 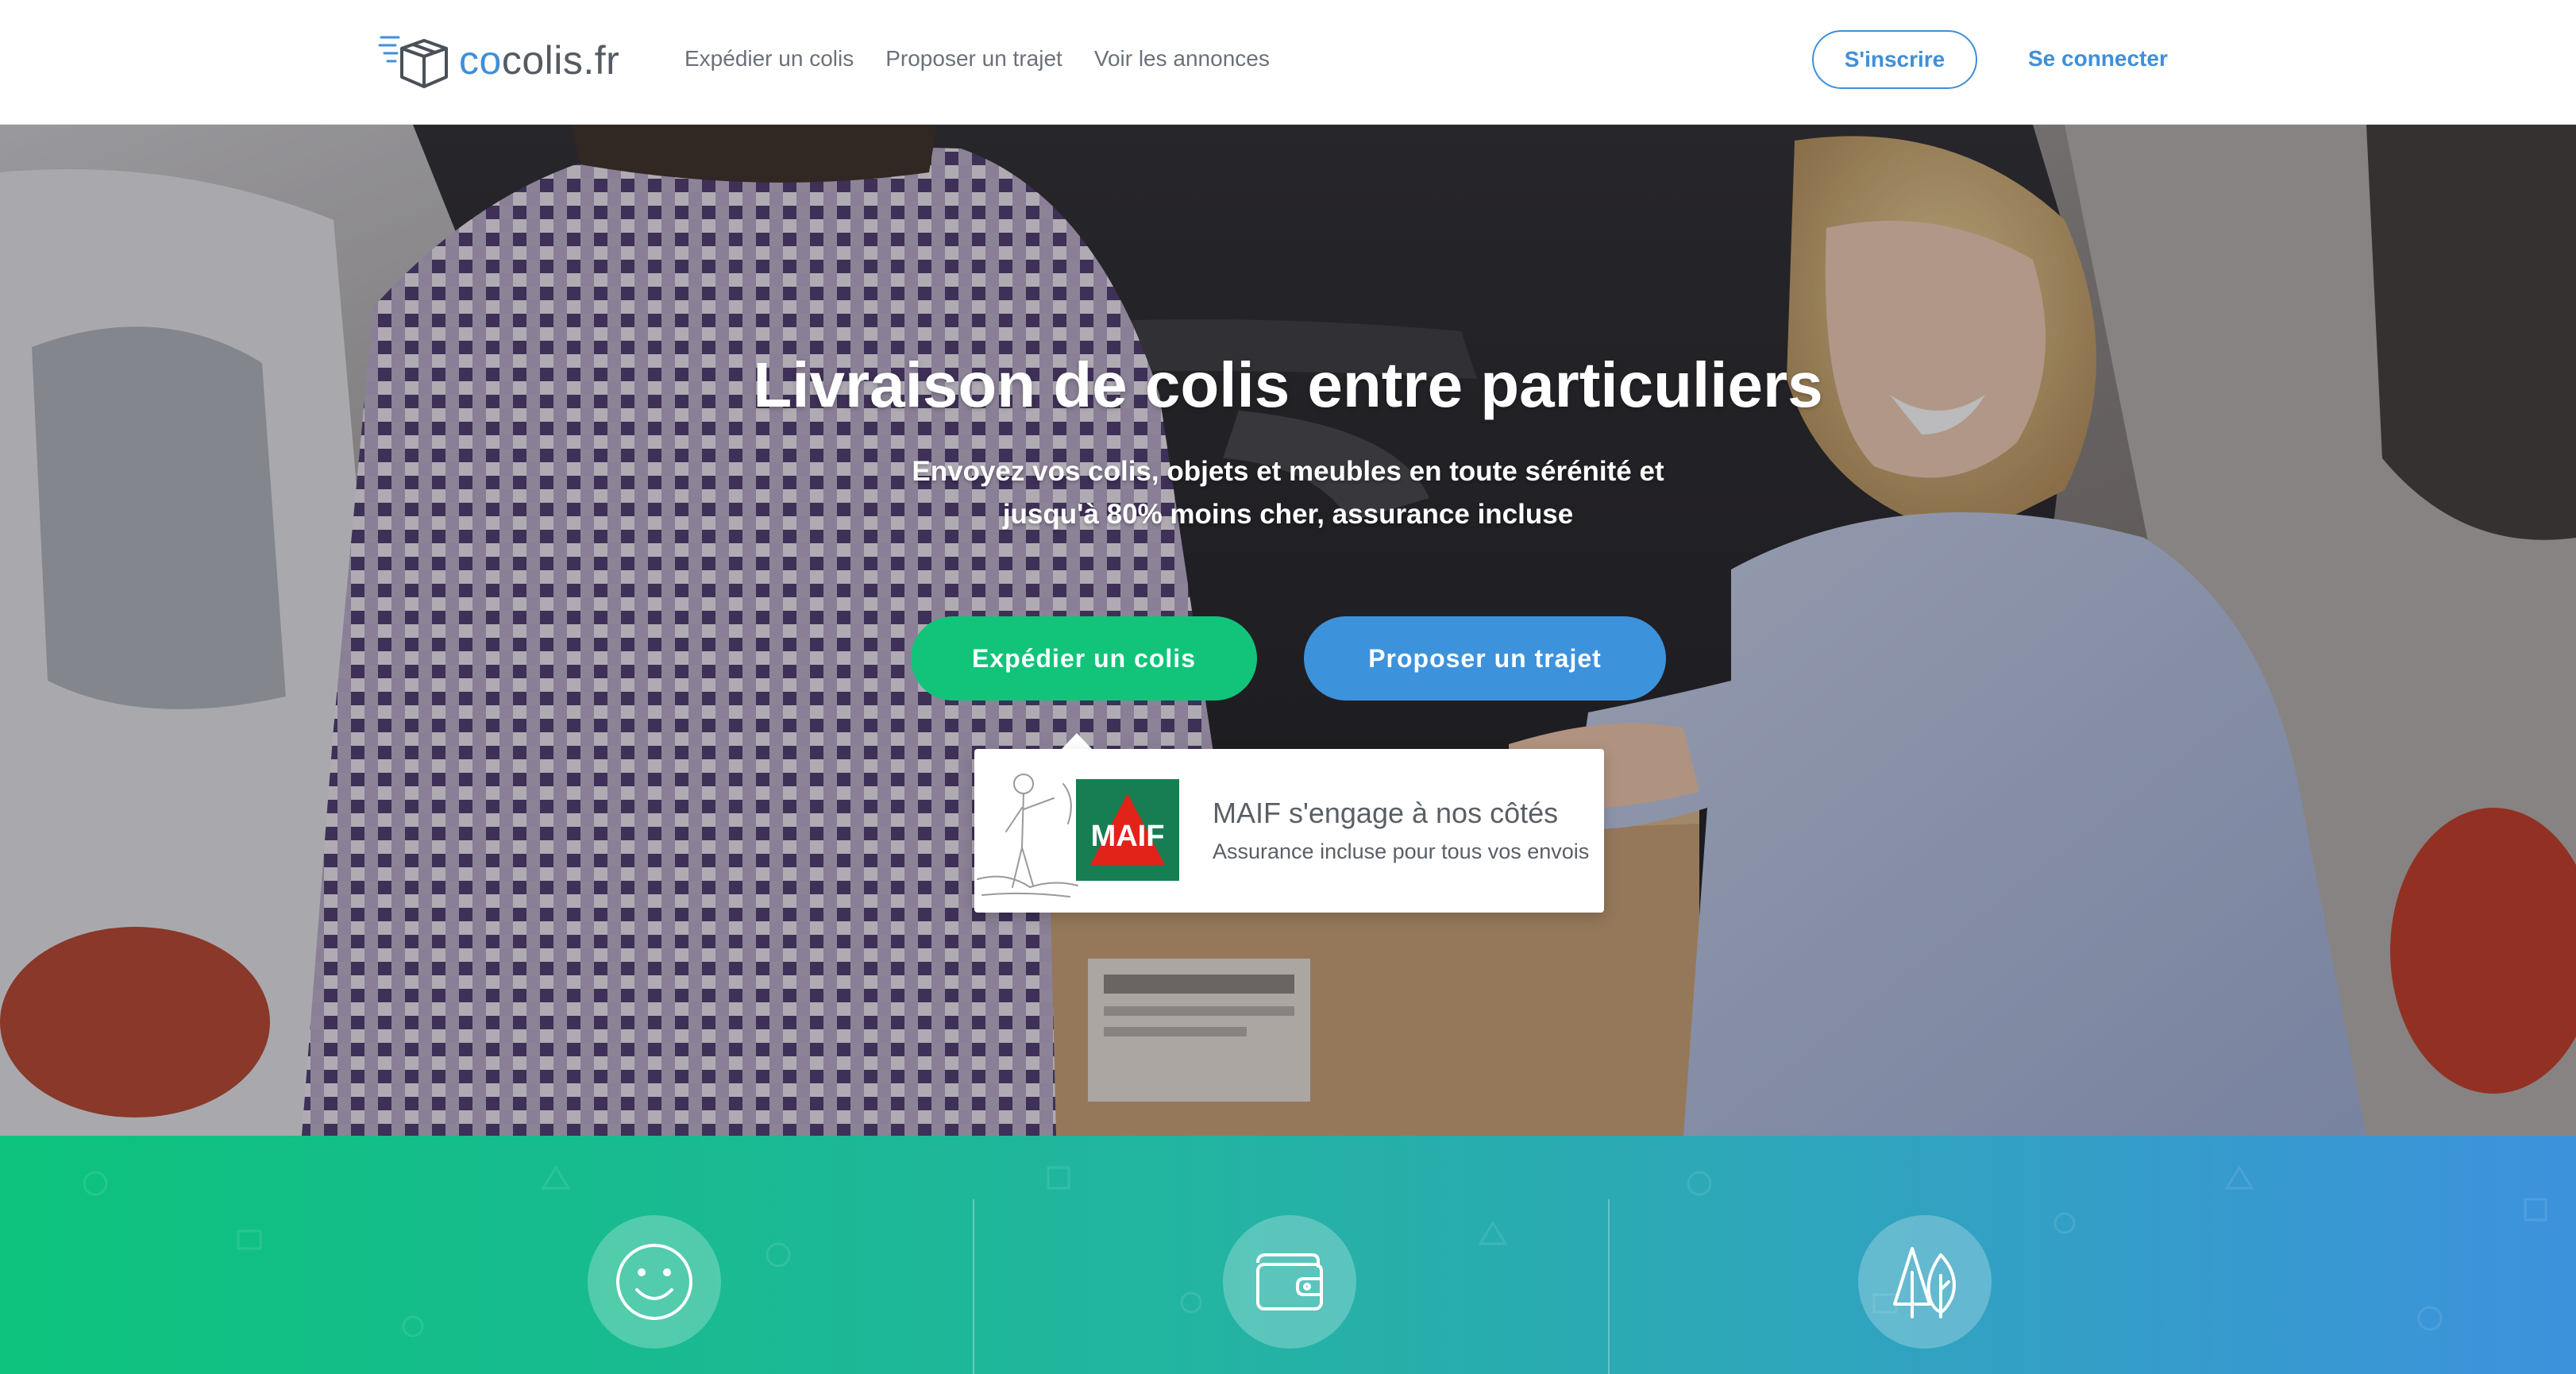 I want to click on feature-ecology, so click(x=1925, y=1282).